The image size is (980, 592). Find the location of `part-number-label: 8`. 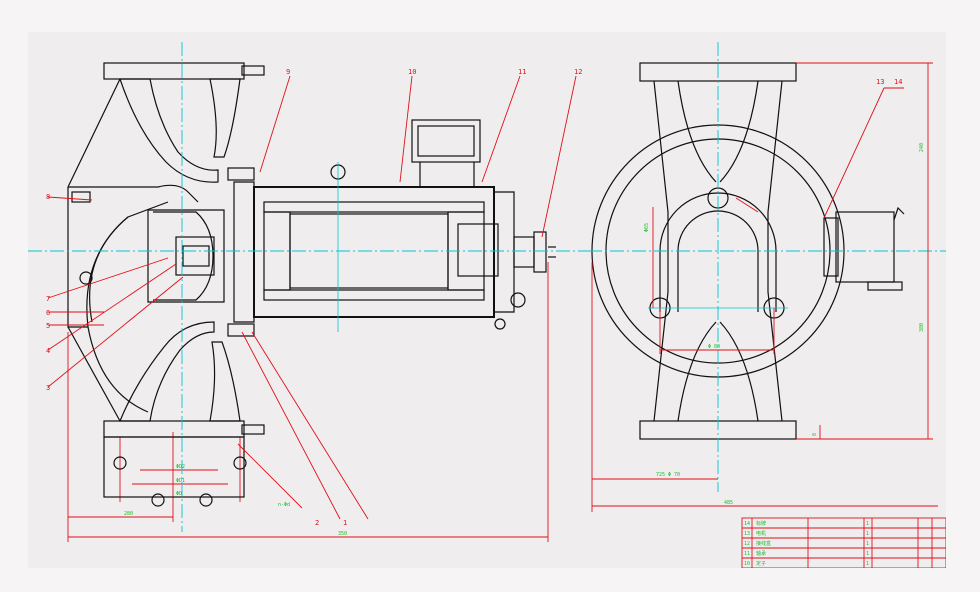

part-number-label: 8 is located at coordinates (48, 197).